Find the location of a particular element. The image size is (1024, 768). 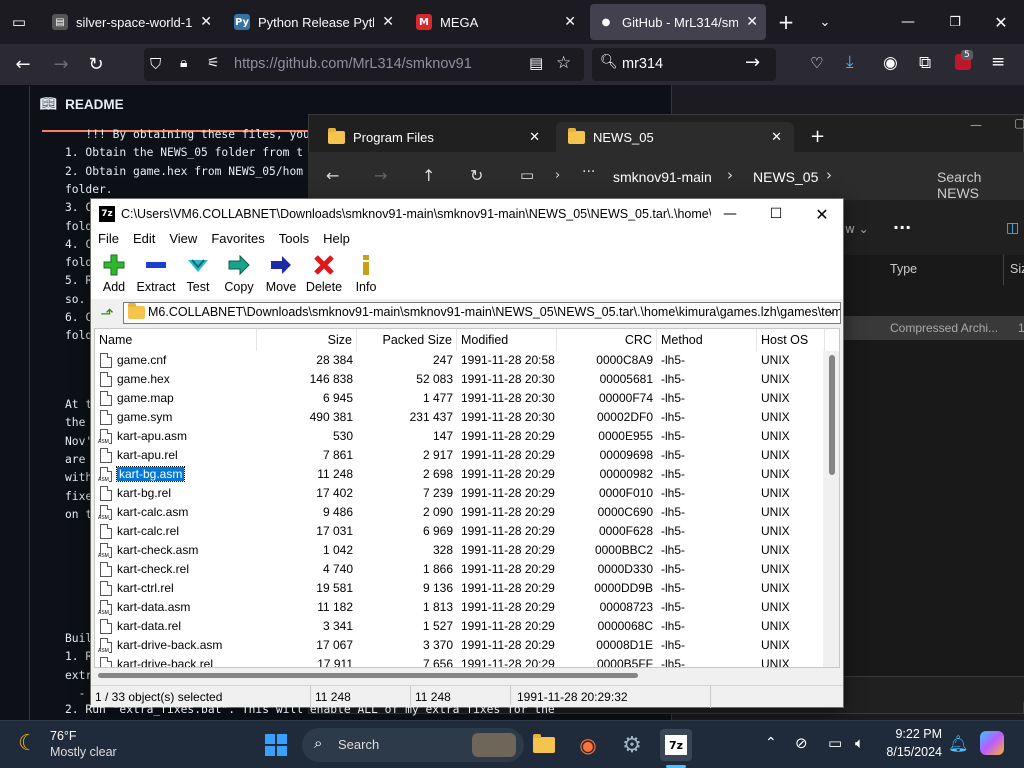

breadcrumb-item: NEWS_05 is located at coordinates (785, 177).